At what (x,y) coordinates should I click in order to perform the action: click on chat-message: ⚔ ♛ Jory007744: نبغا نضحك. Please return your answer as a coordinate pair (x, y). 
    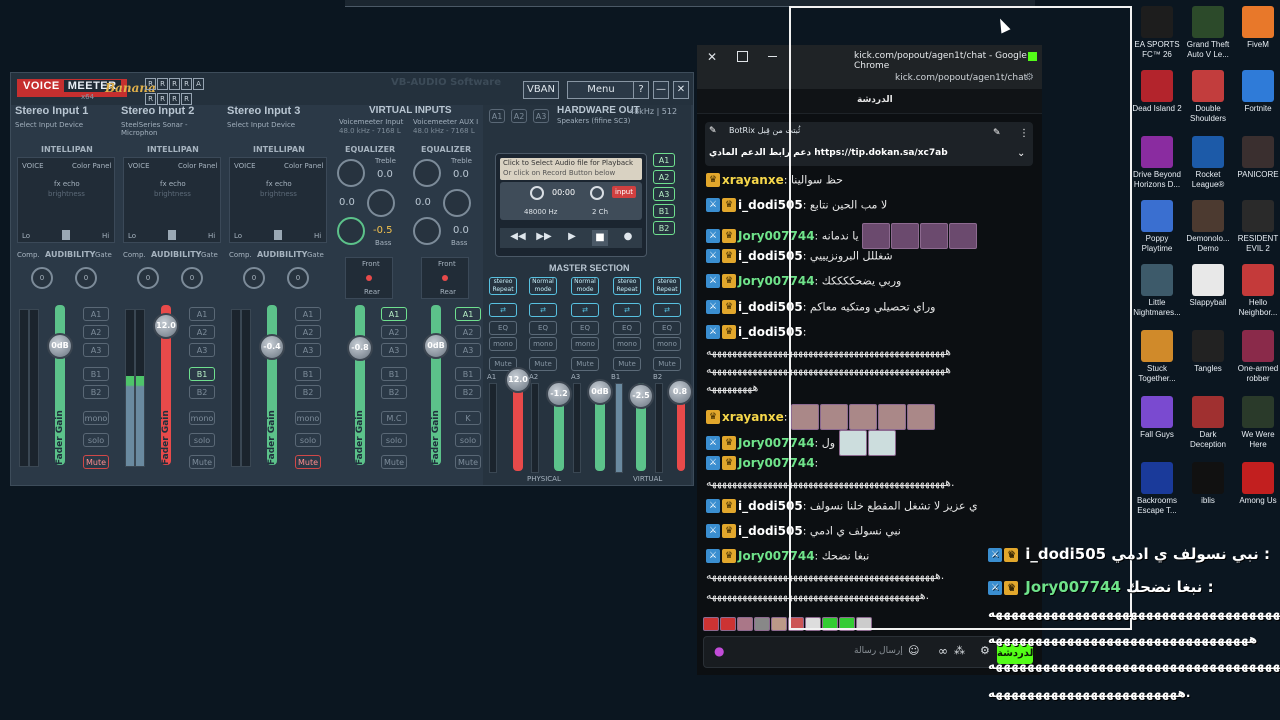
    Looking at the image, I should click on (871, 556).